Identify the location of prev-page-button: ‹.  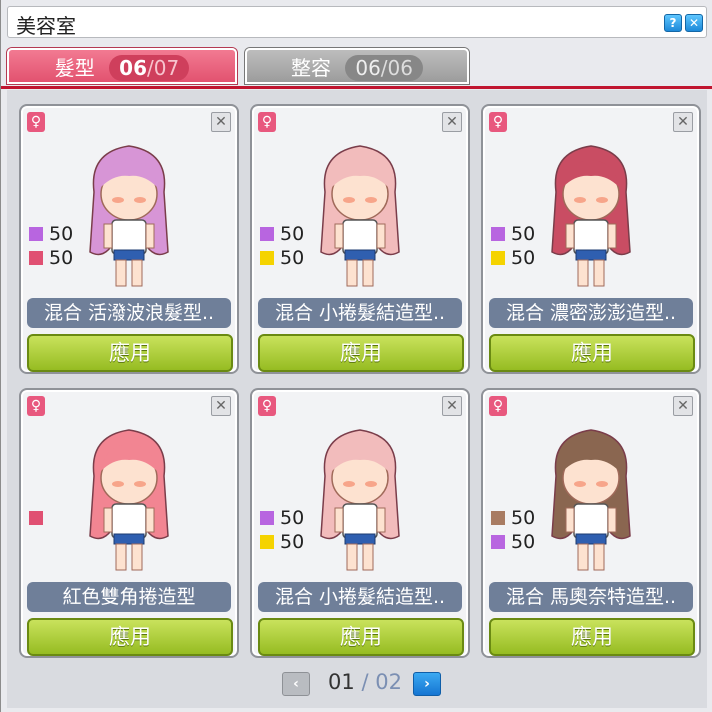
(296, 684).